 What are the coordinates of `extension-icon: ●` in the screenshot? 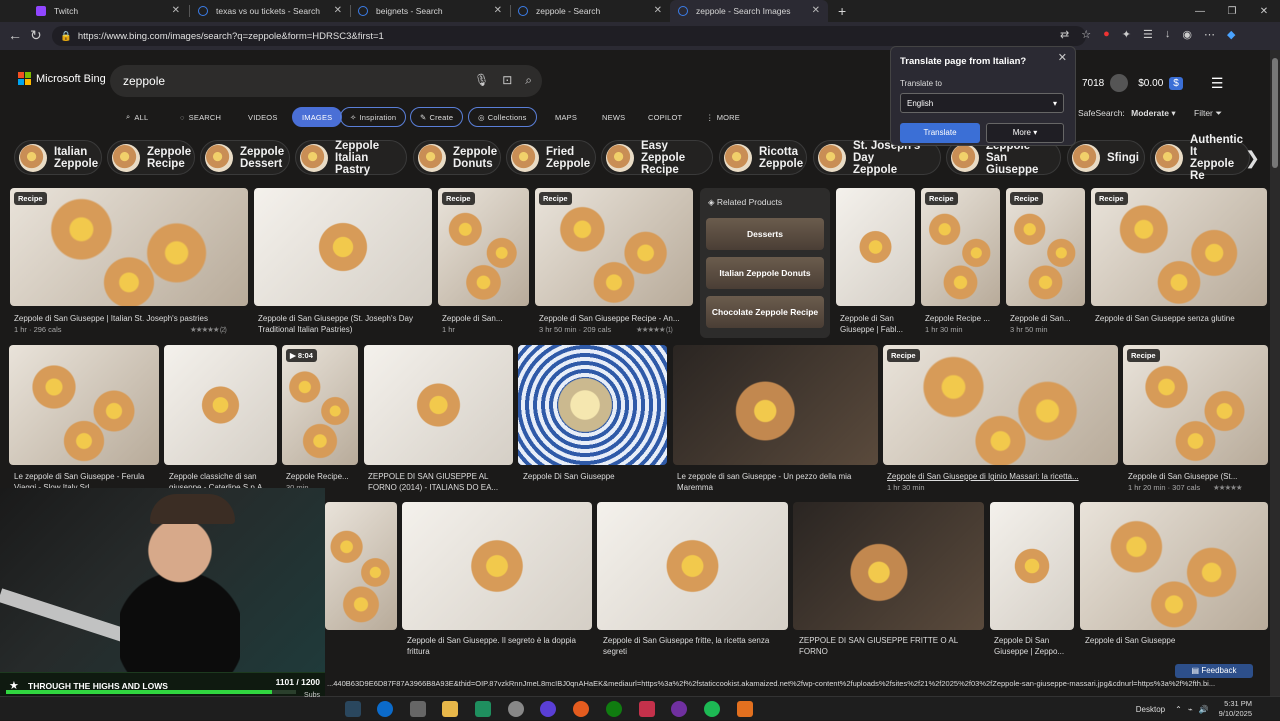 It's located at (1106, 34).